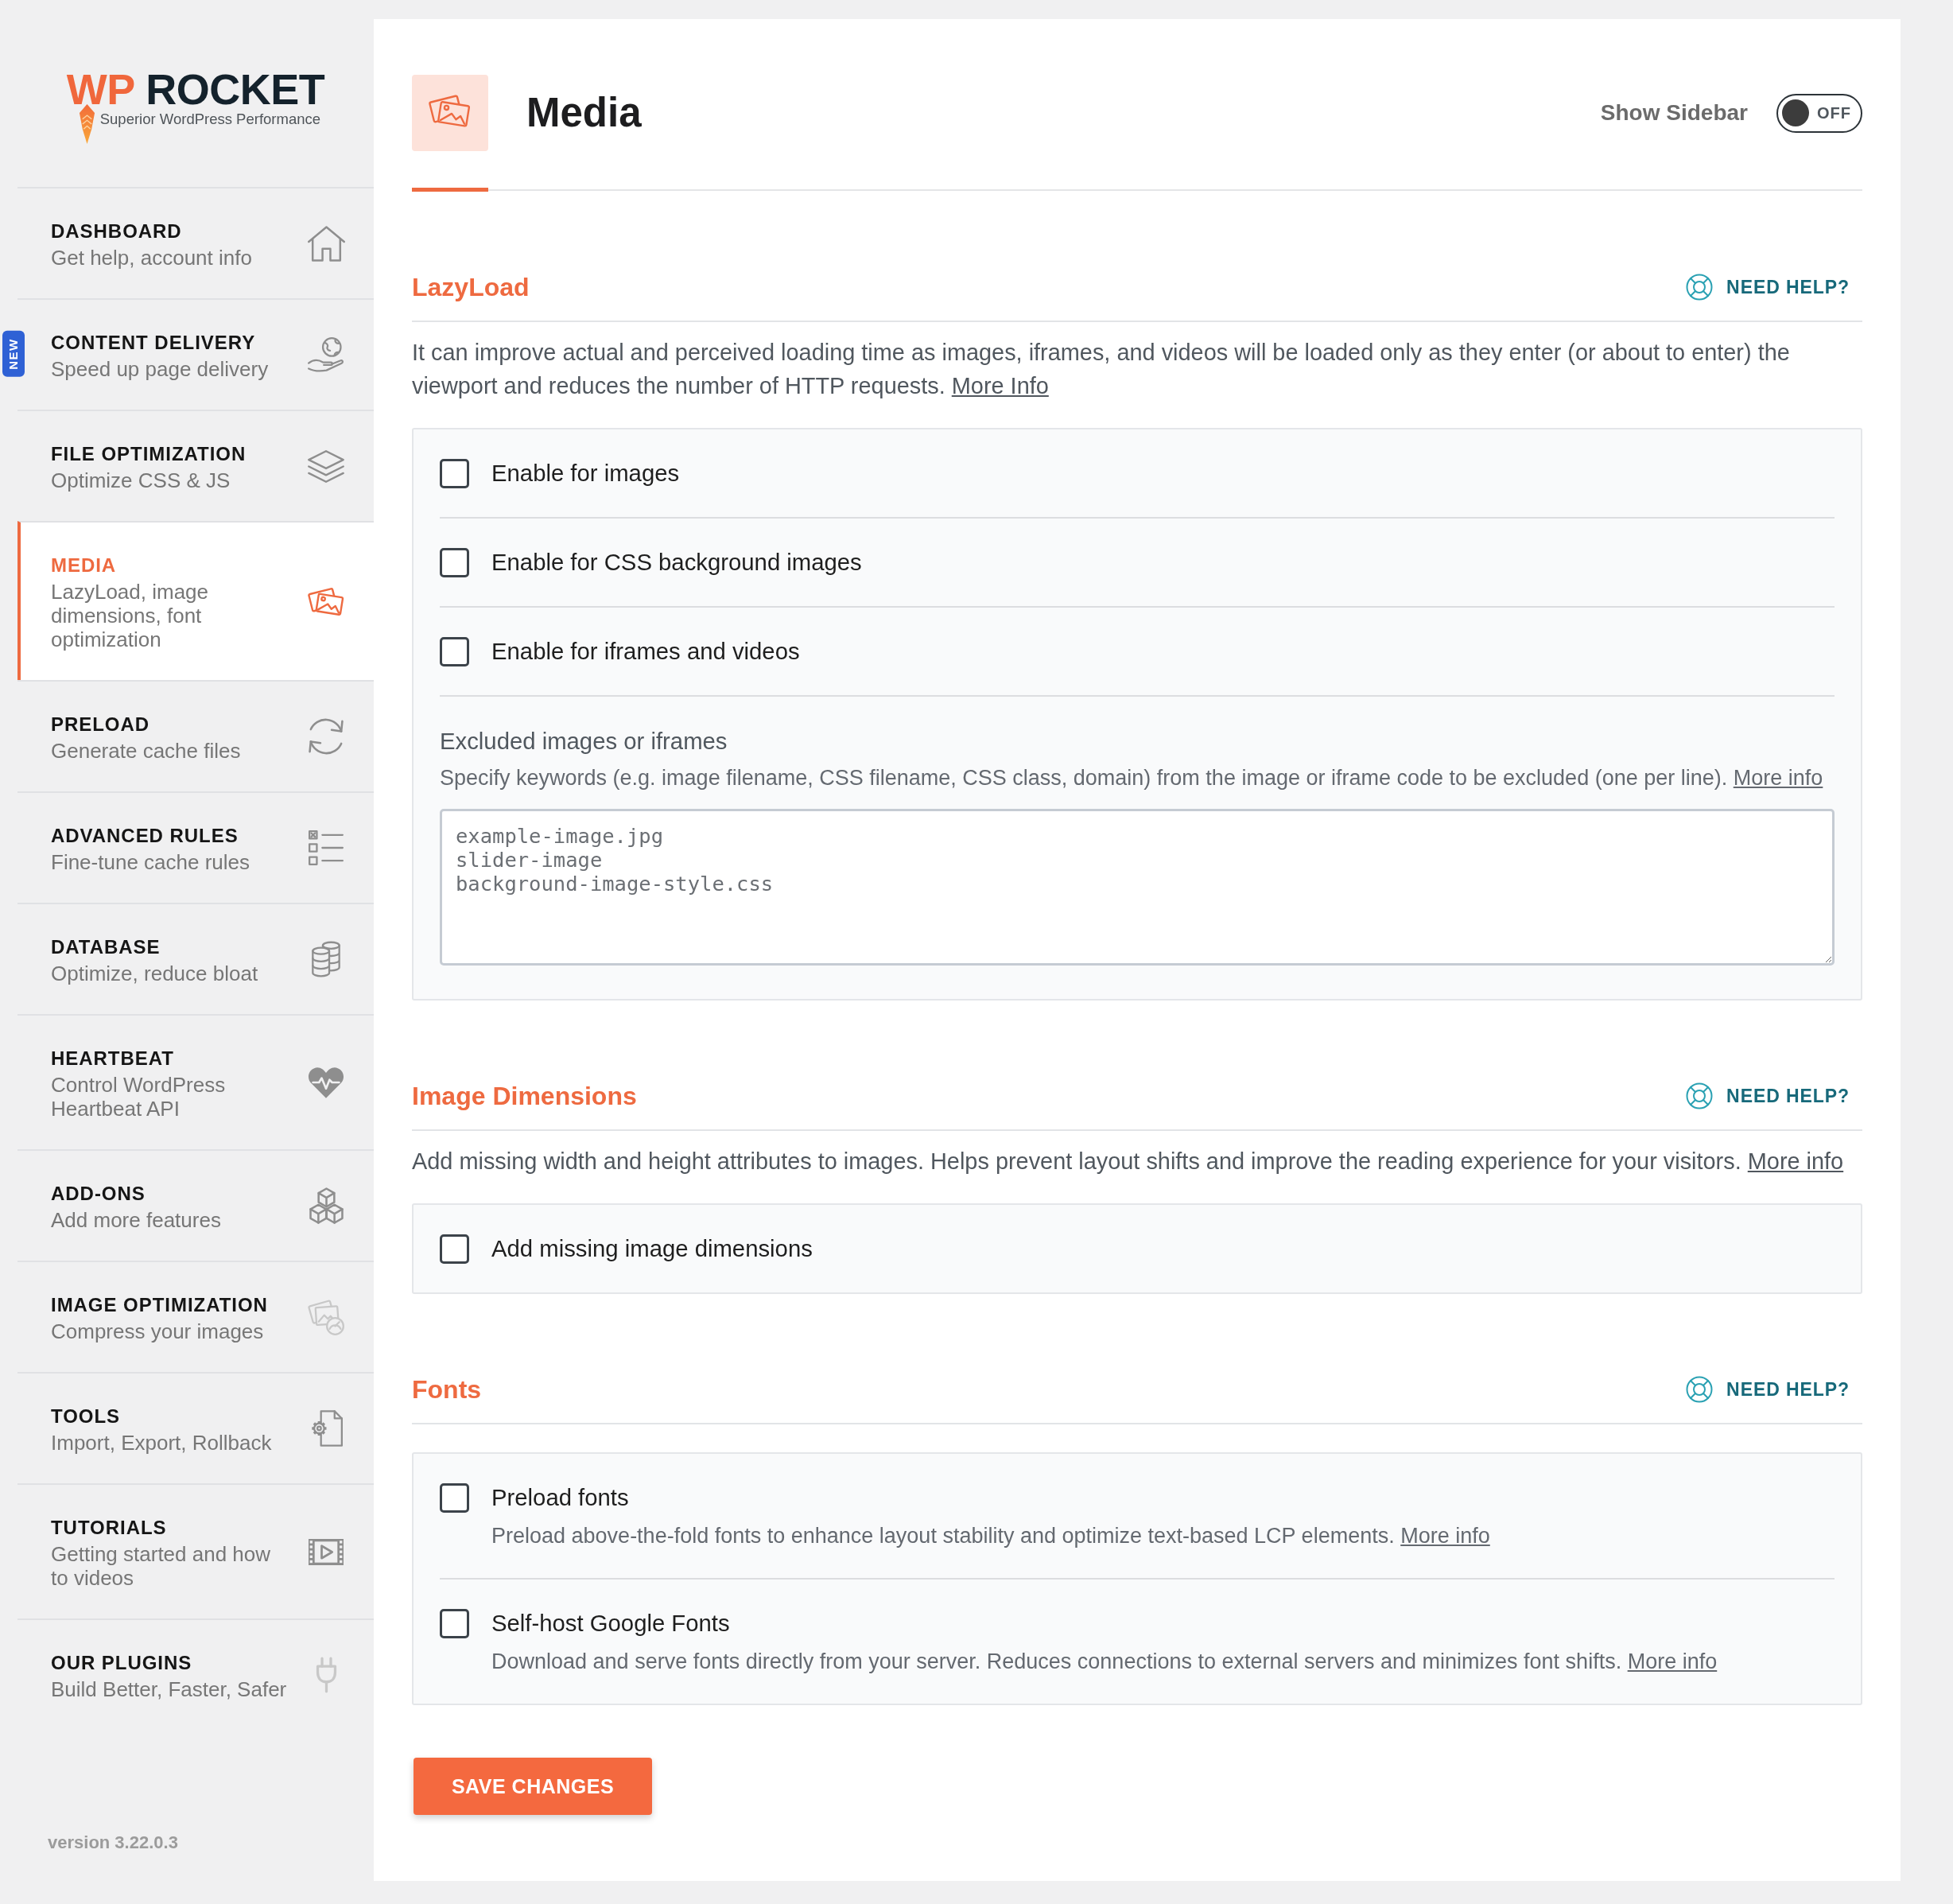 The image size is (1953, 1904). I want to click on section-title: Fonts, so click(447, 1389).